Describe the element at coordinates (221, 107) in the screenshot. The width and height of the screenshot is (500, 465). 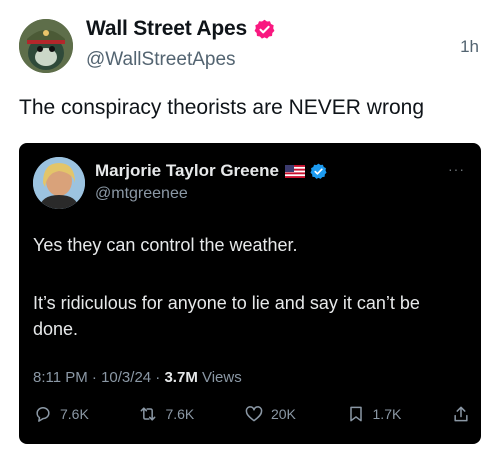
I see `post-text: The conspiracy theorists are NEVER wrong` at that location.